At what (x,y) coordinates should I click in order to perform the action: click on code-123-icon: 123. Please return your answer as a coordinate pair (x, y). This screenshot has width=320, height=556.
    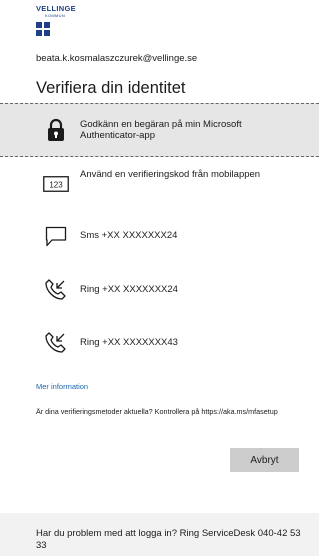
    Looking at the image, I should click on (56, 184).